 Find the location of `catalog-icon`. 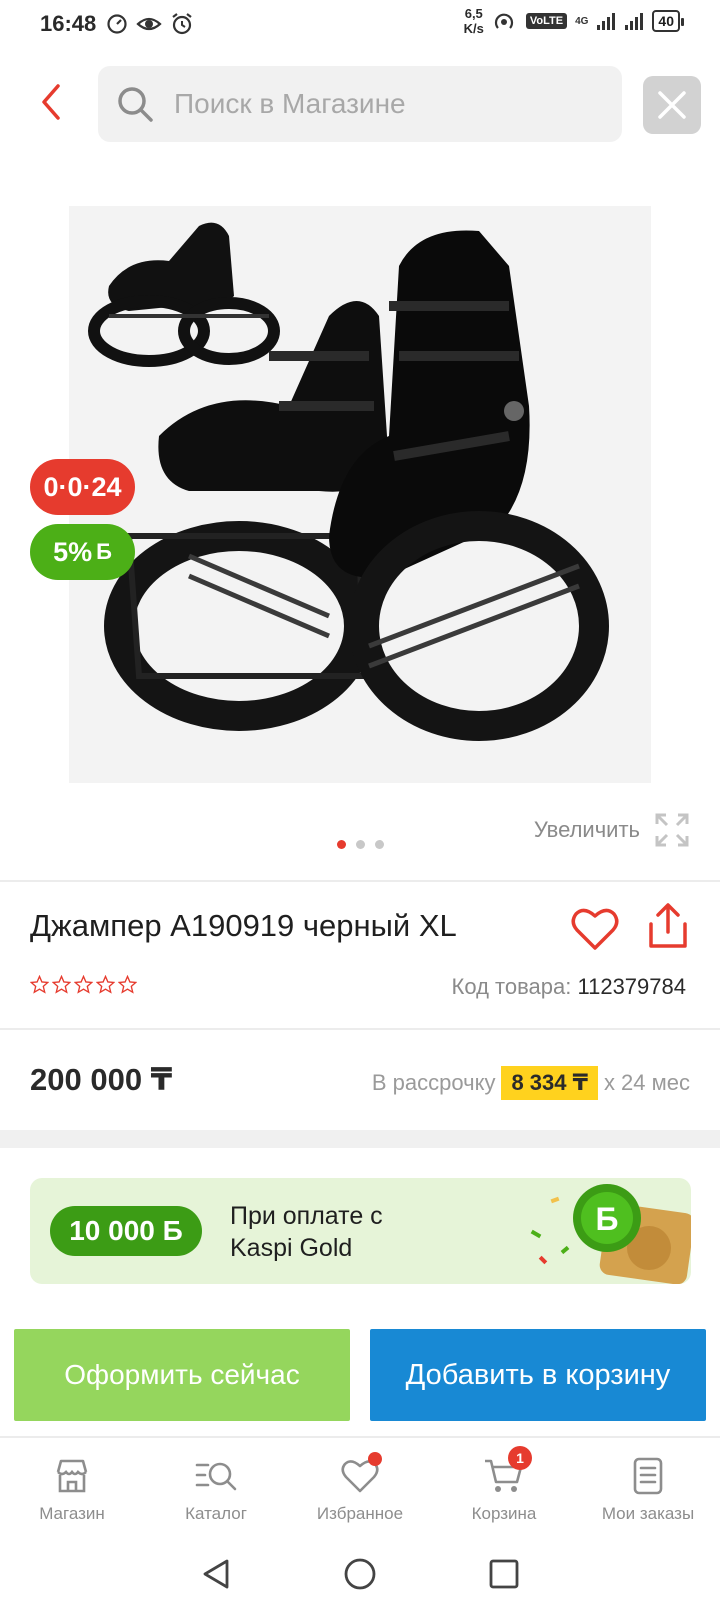

catalog-icon is located at coordinates (216, 1476).